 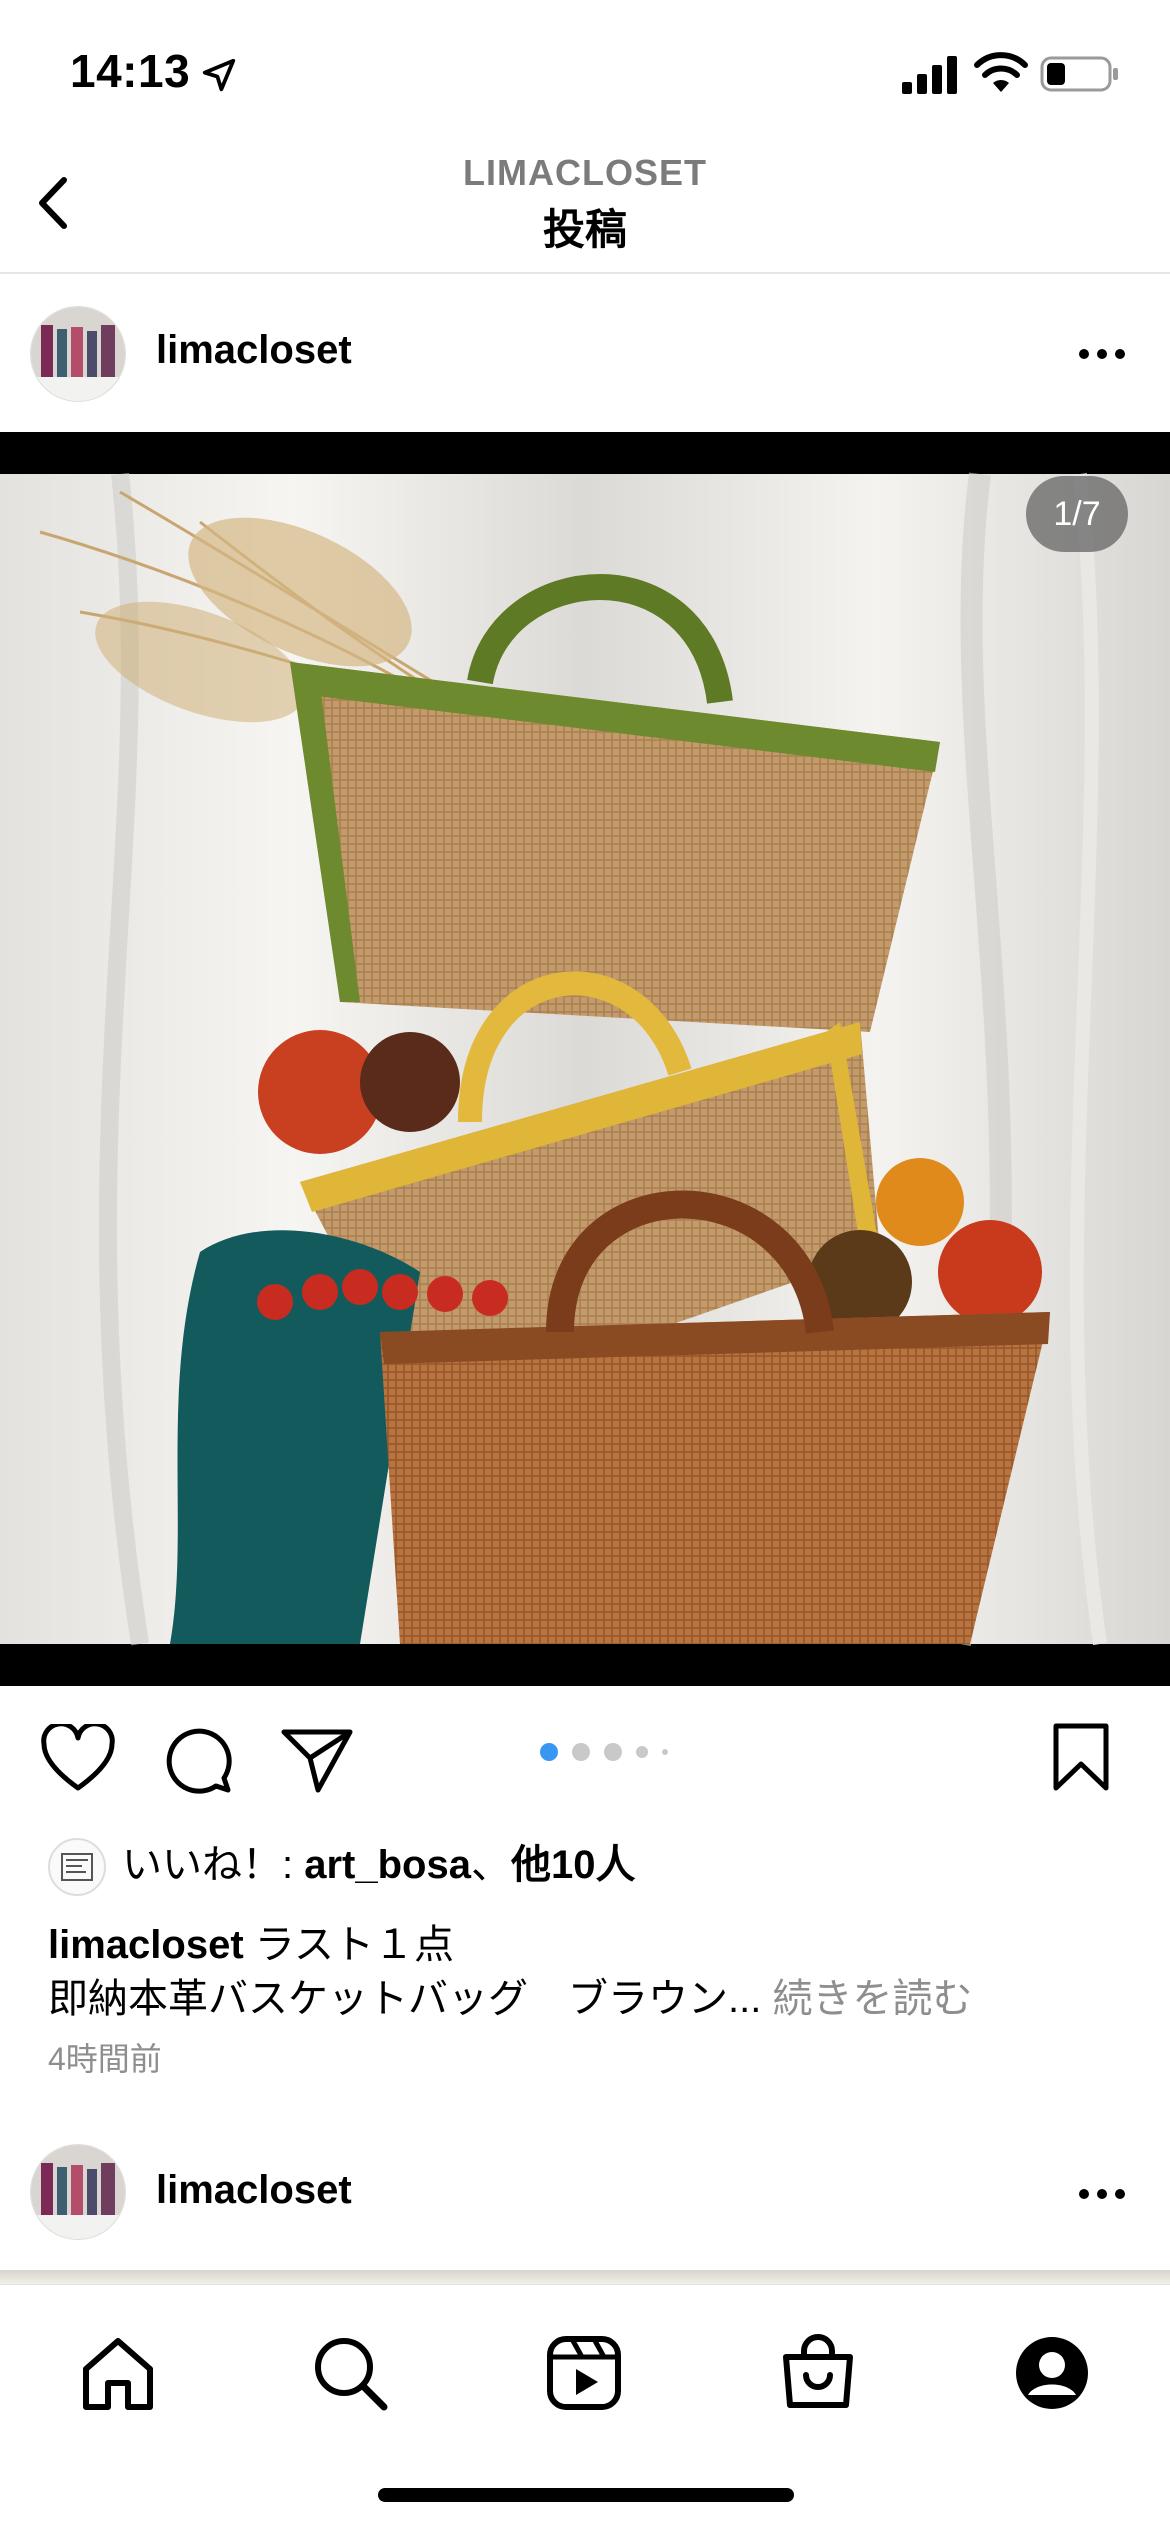 What do you see at coordinates (197, 1759) in the screenshot?
I see `comment-bubble-icon` at bounding box center [197, 1759].